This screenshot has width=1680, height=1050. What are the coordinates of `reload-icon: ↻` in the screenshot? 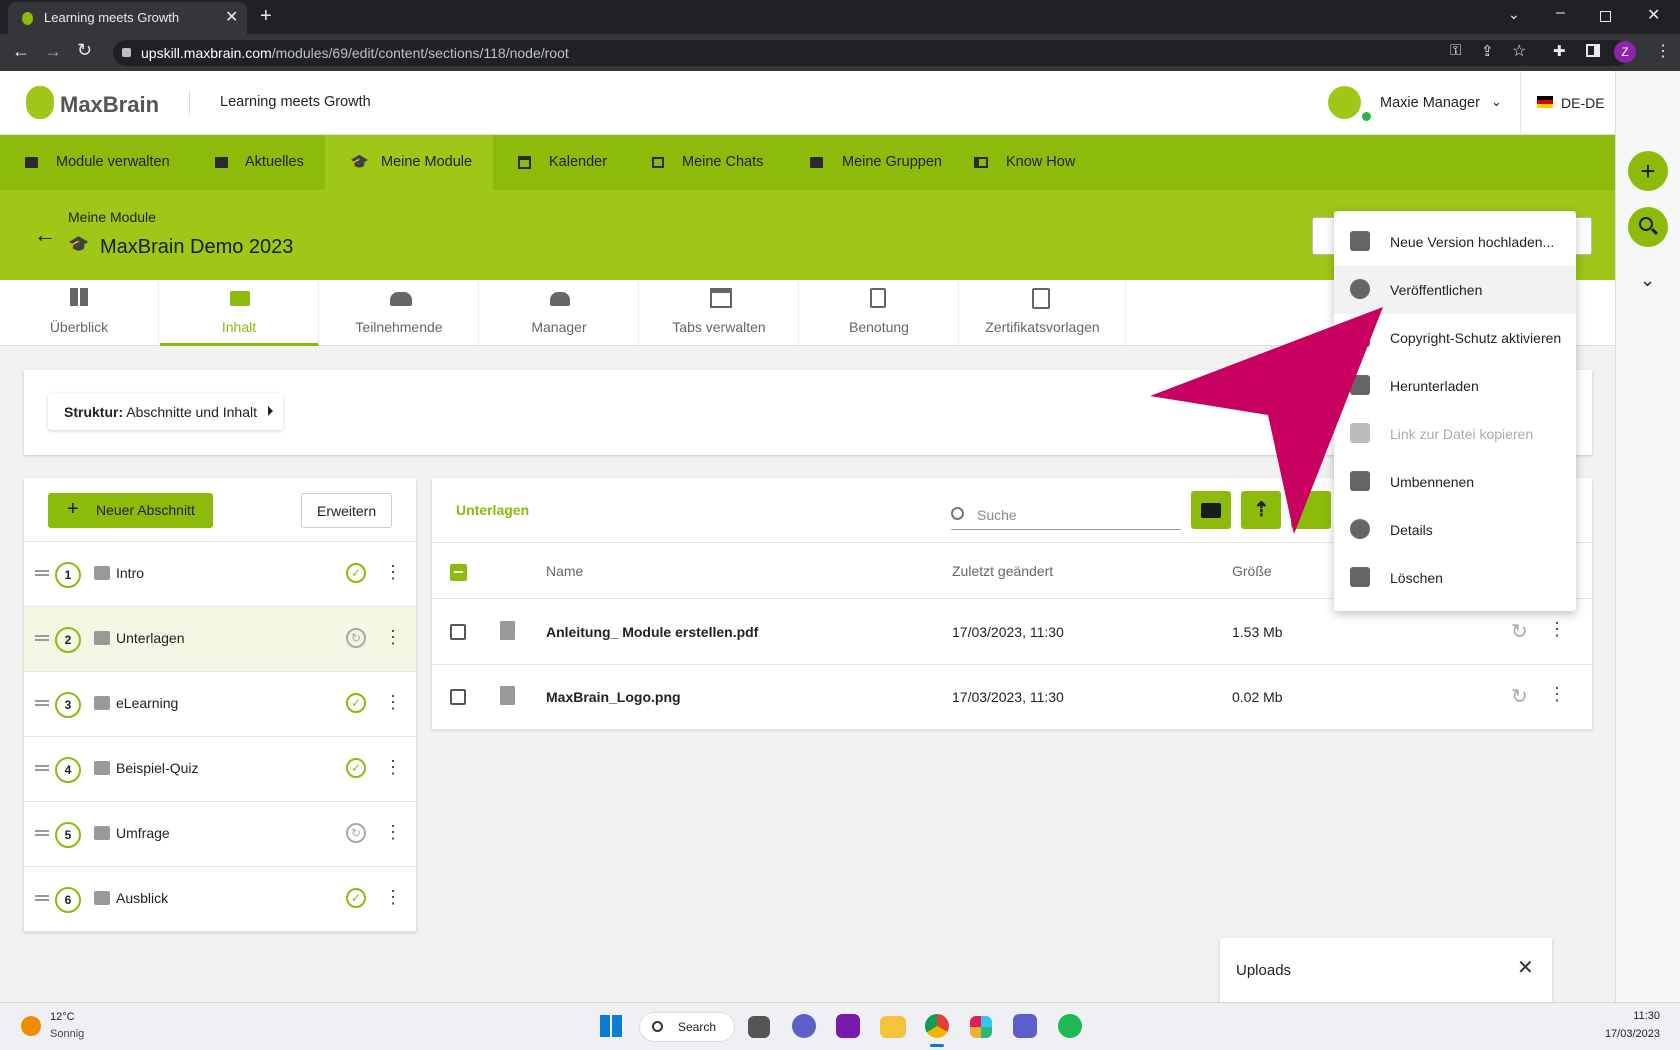 It's located at (84, 50).